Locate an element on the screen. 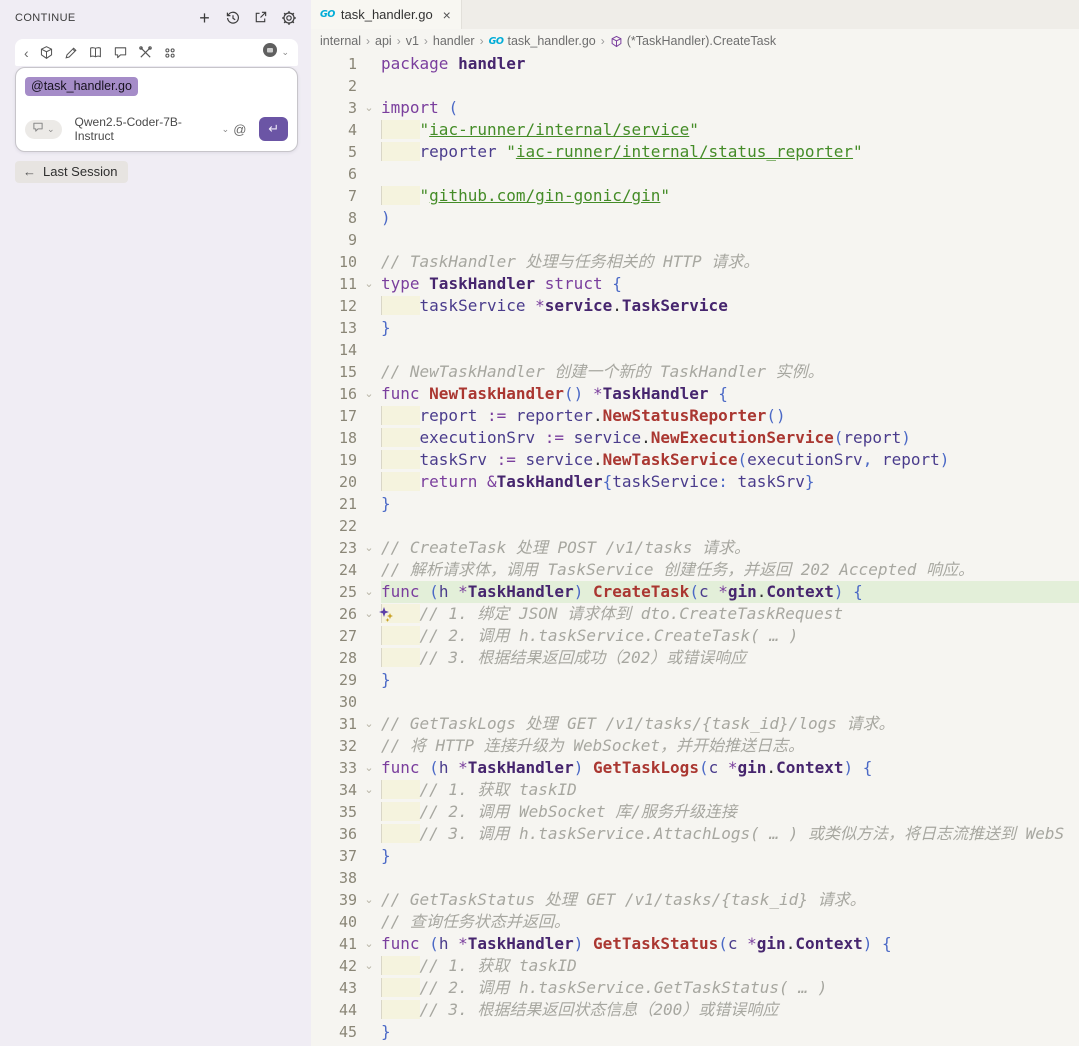 Image resolution: width=1079 pixels, height=1046 pixels. tab-close-icon: × is located at coordinates (447, 15).